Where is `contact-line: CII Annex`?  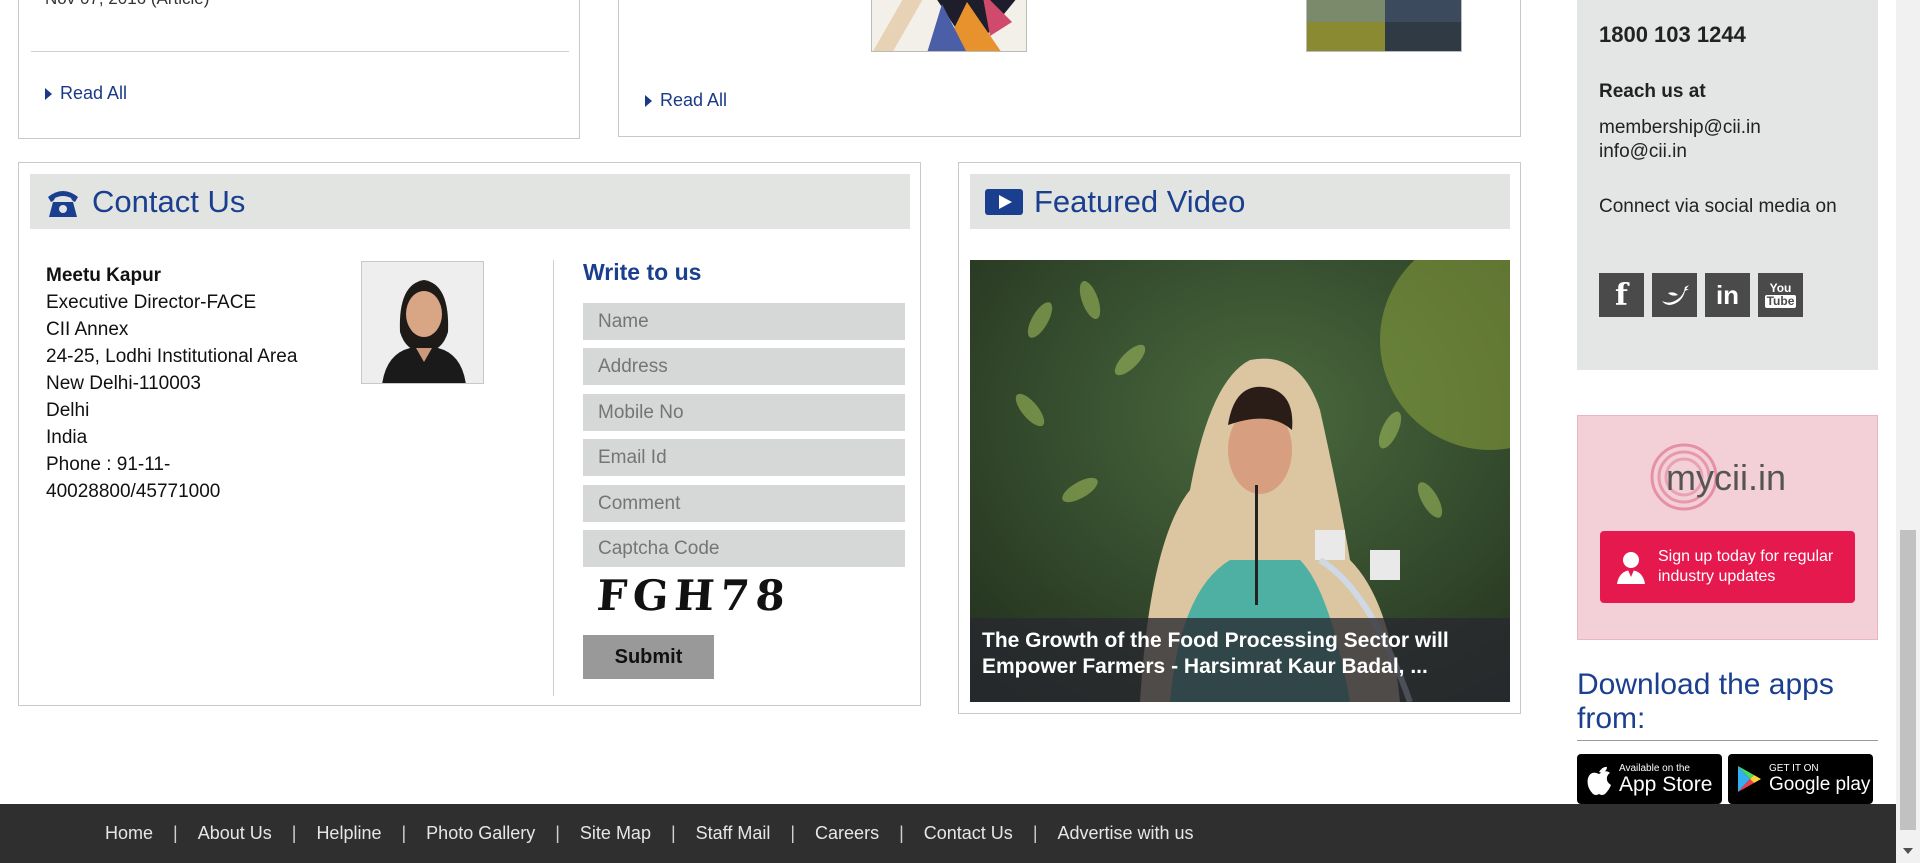 contact-line: CII Annex is located at coordinates (87, 329).